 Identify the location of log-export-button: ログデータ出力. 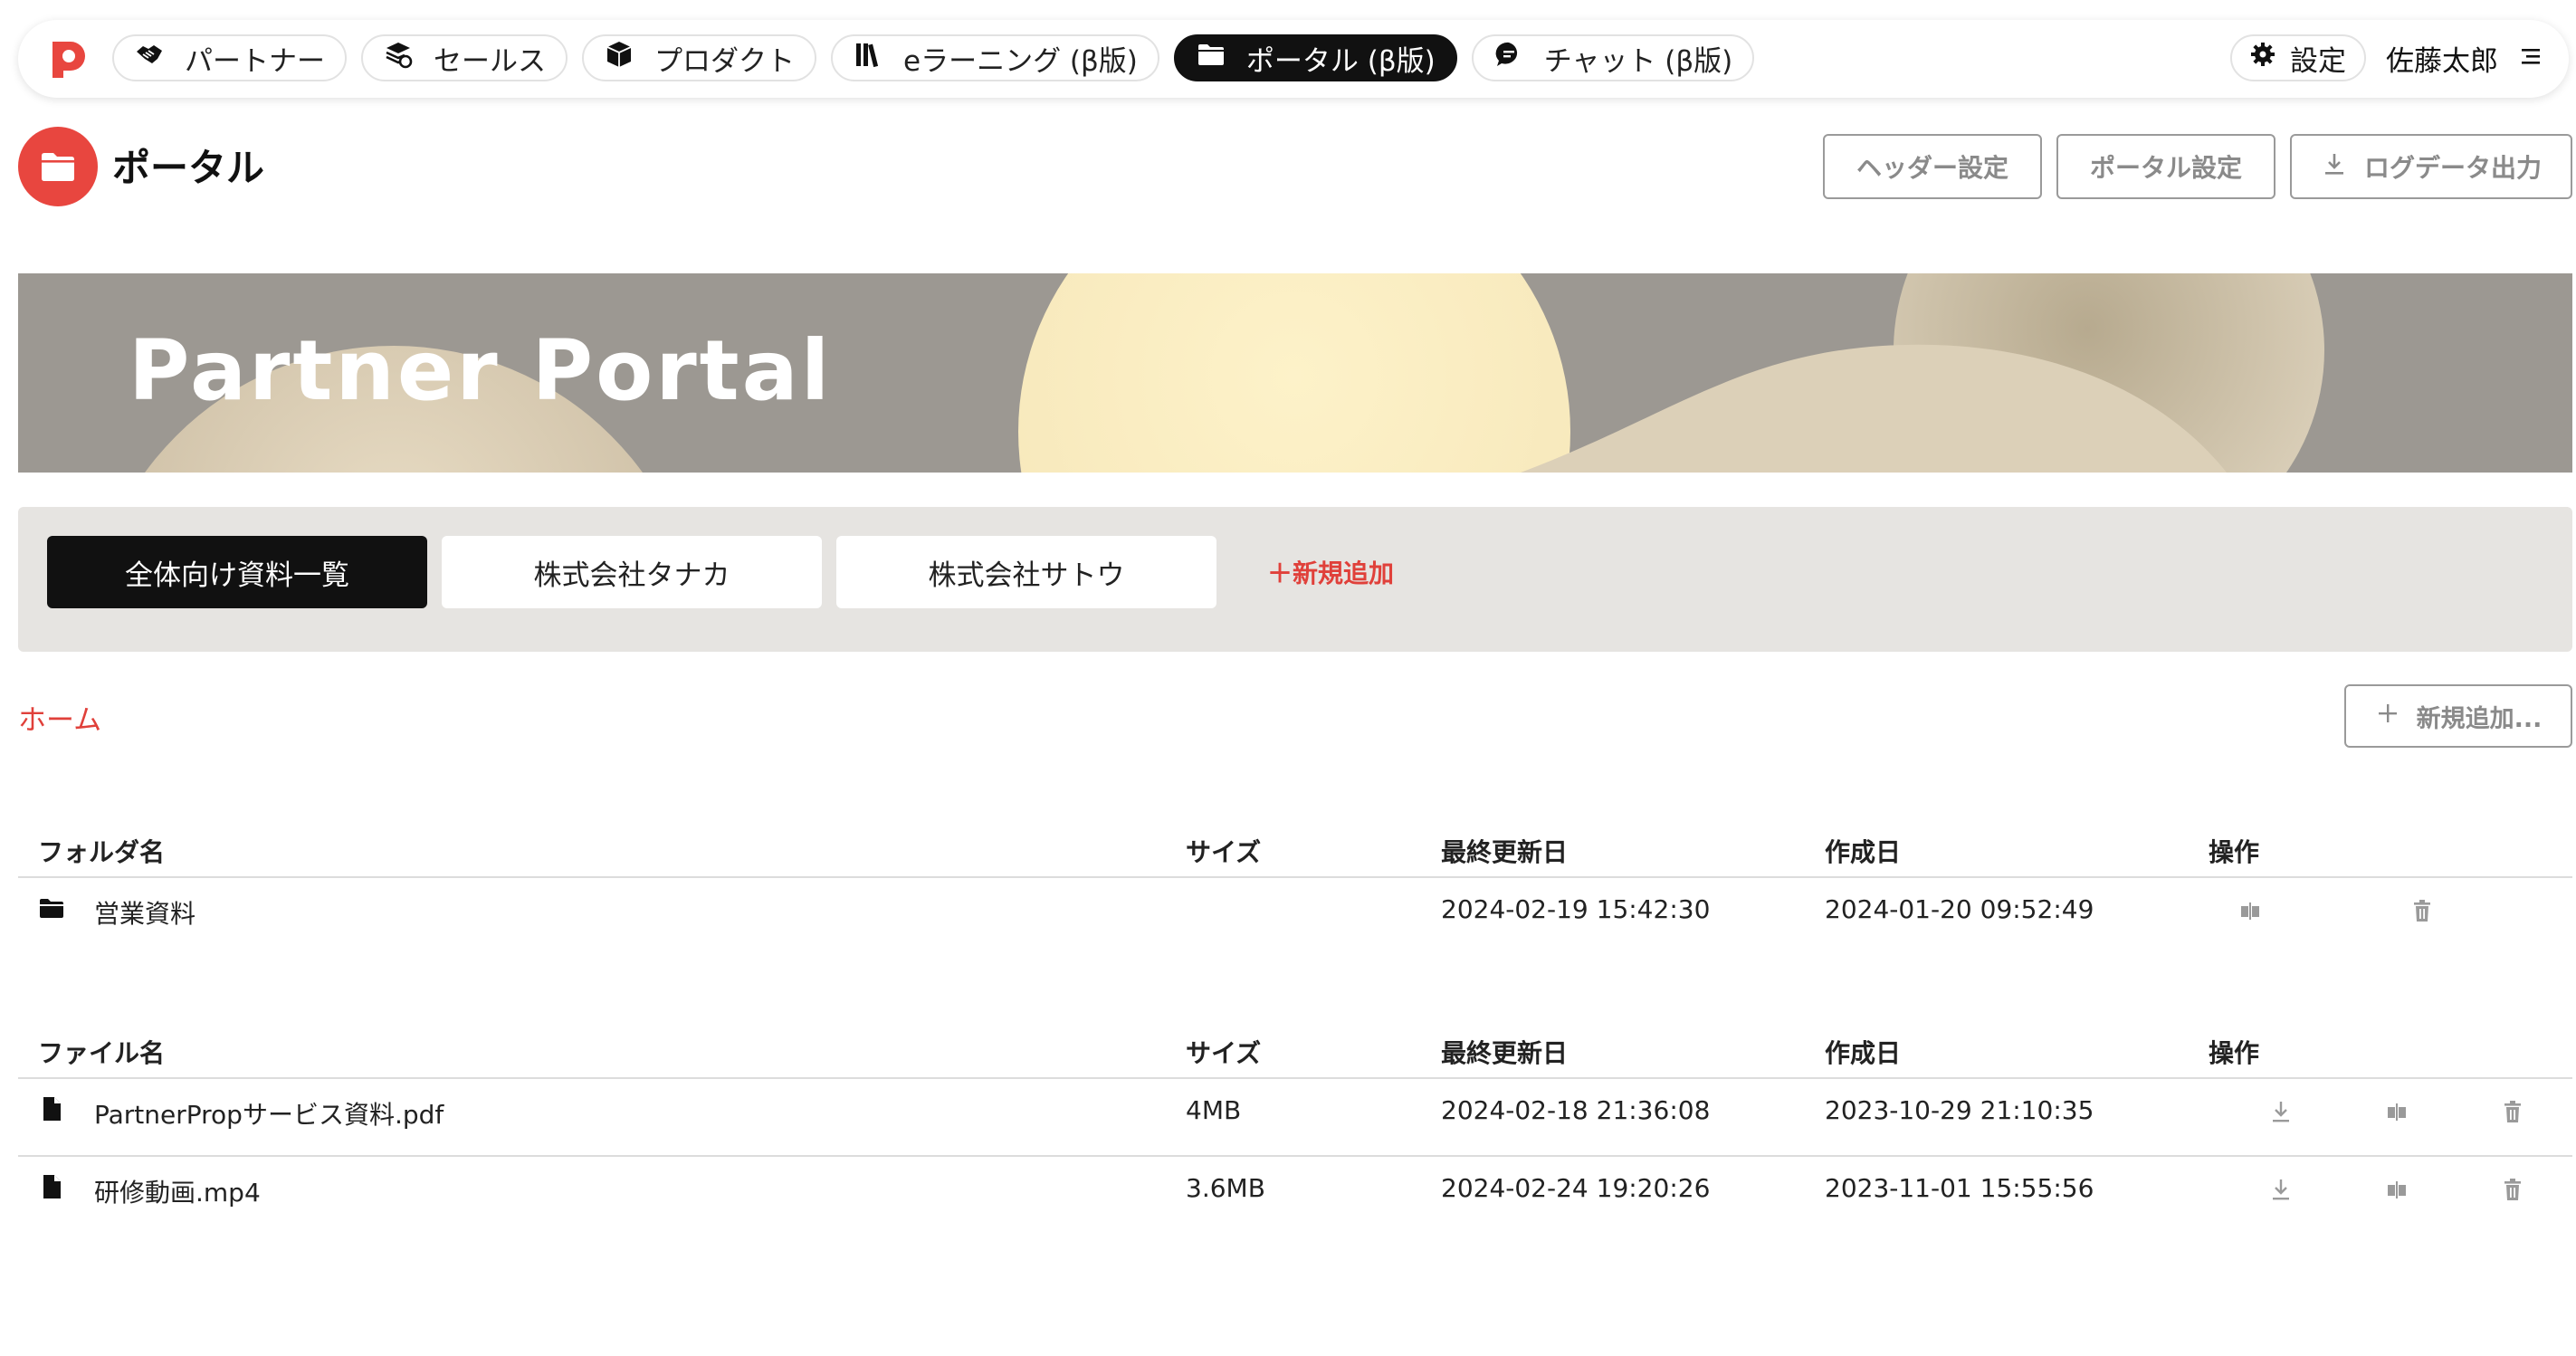
(2431, 166).